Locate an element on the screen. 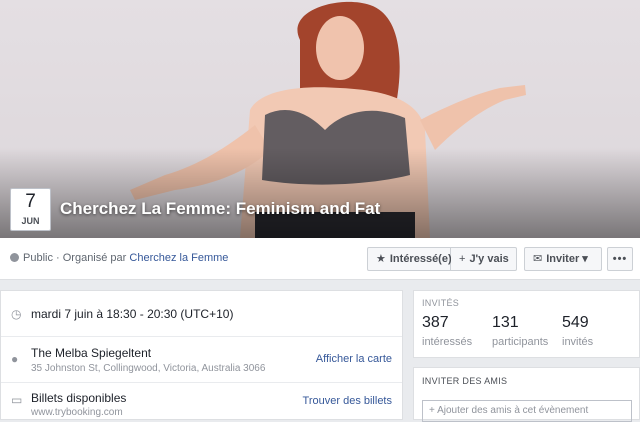 The image size is (640, 422). going-label: J'y vais is located at coordinates (489, 259).